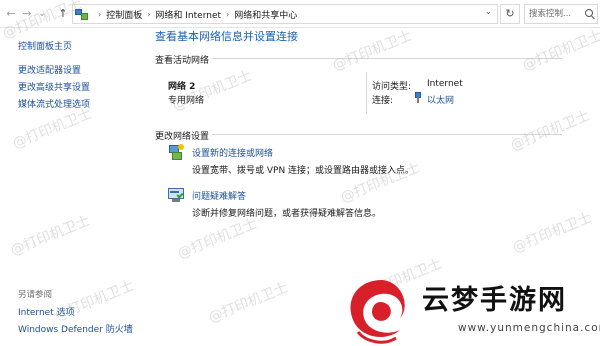 The height and width of the screenshot is (346, 600). What do you see at coordinates (45, 45) in the screenshot?
I see `sidebar-link-control-panel-home: 控制面板主页` at bounding box center [45, 45].